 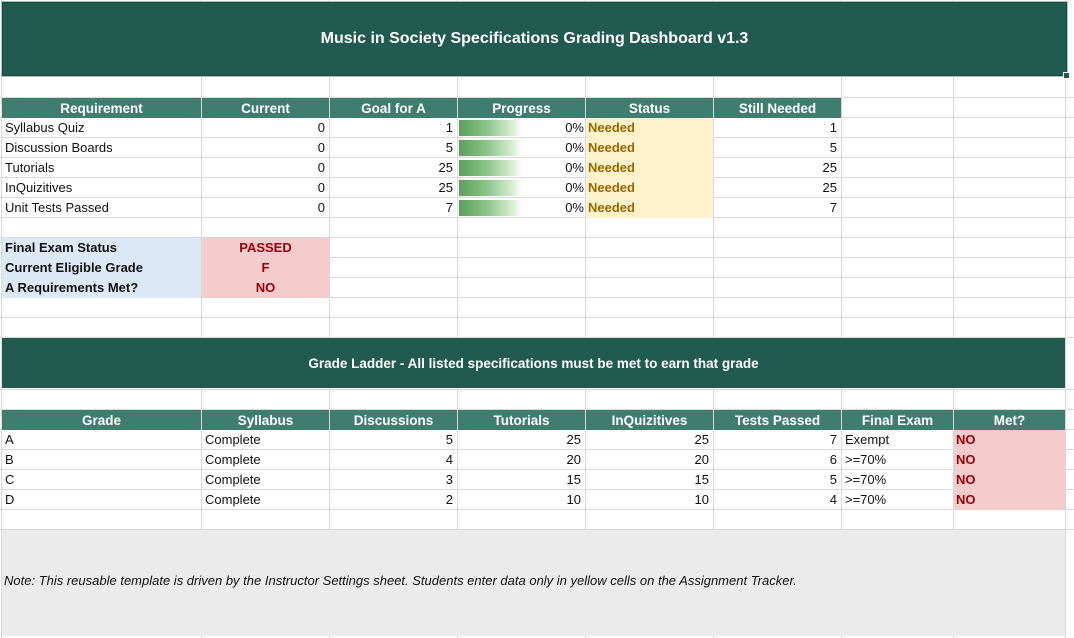 I want to click on eligible-grade-value: F, so click(x=265, y=268).